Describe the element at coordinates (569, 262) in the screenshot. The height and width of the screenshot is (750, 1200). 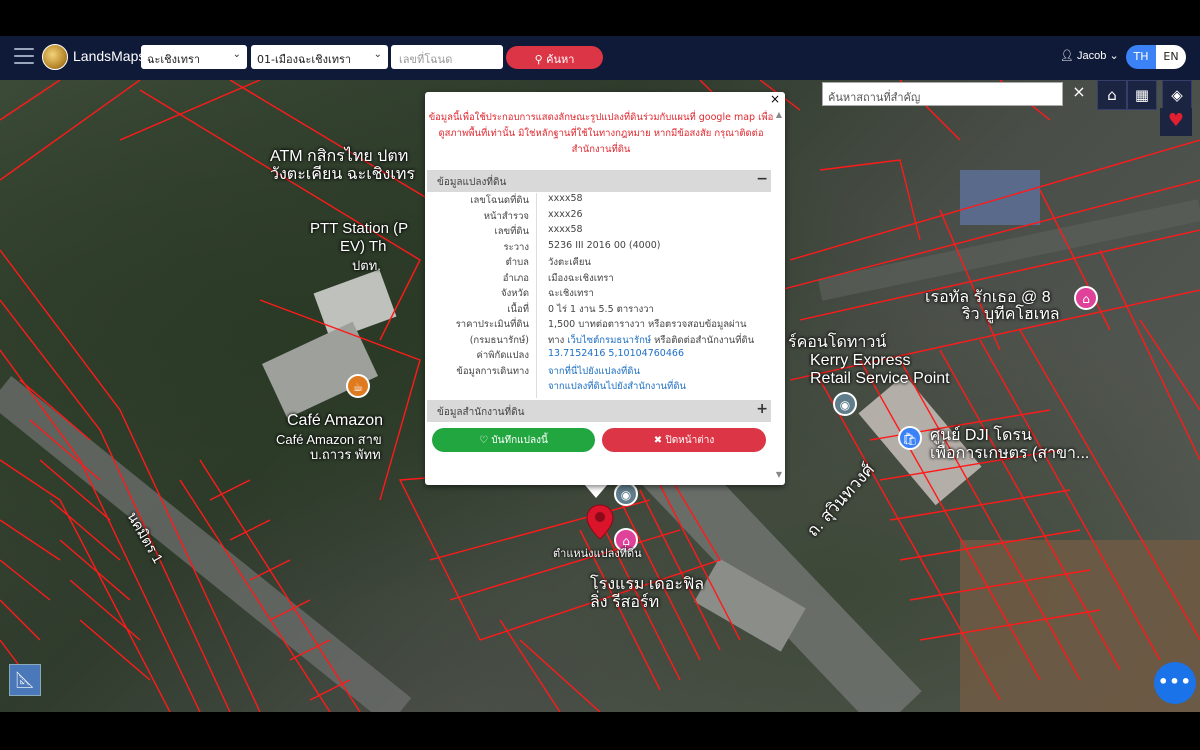
I see `row-value: วังตะเคียน` at that location.